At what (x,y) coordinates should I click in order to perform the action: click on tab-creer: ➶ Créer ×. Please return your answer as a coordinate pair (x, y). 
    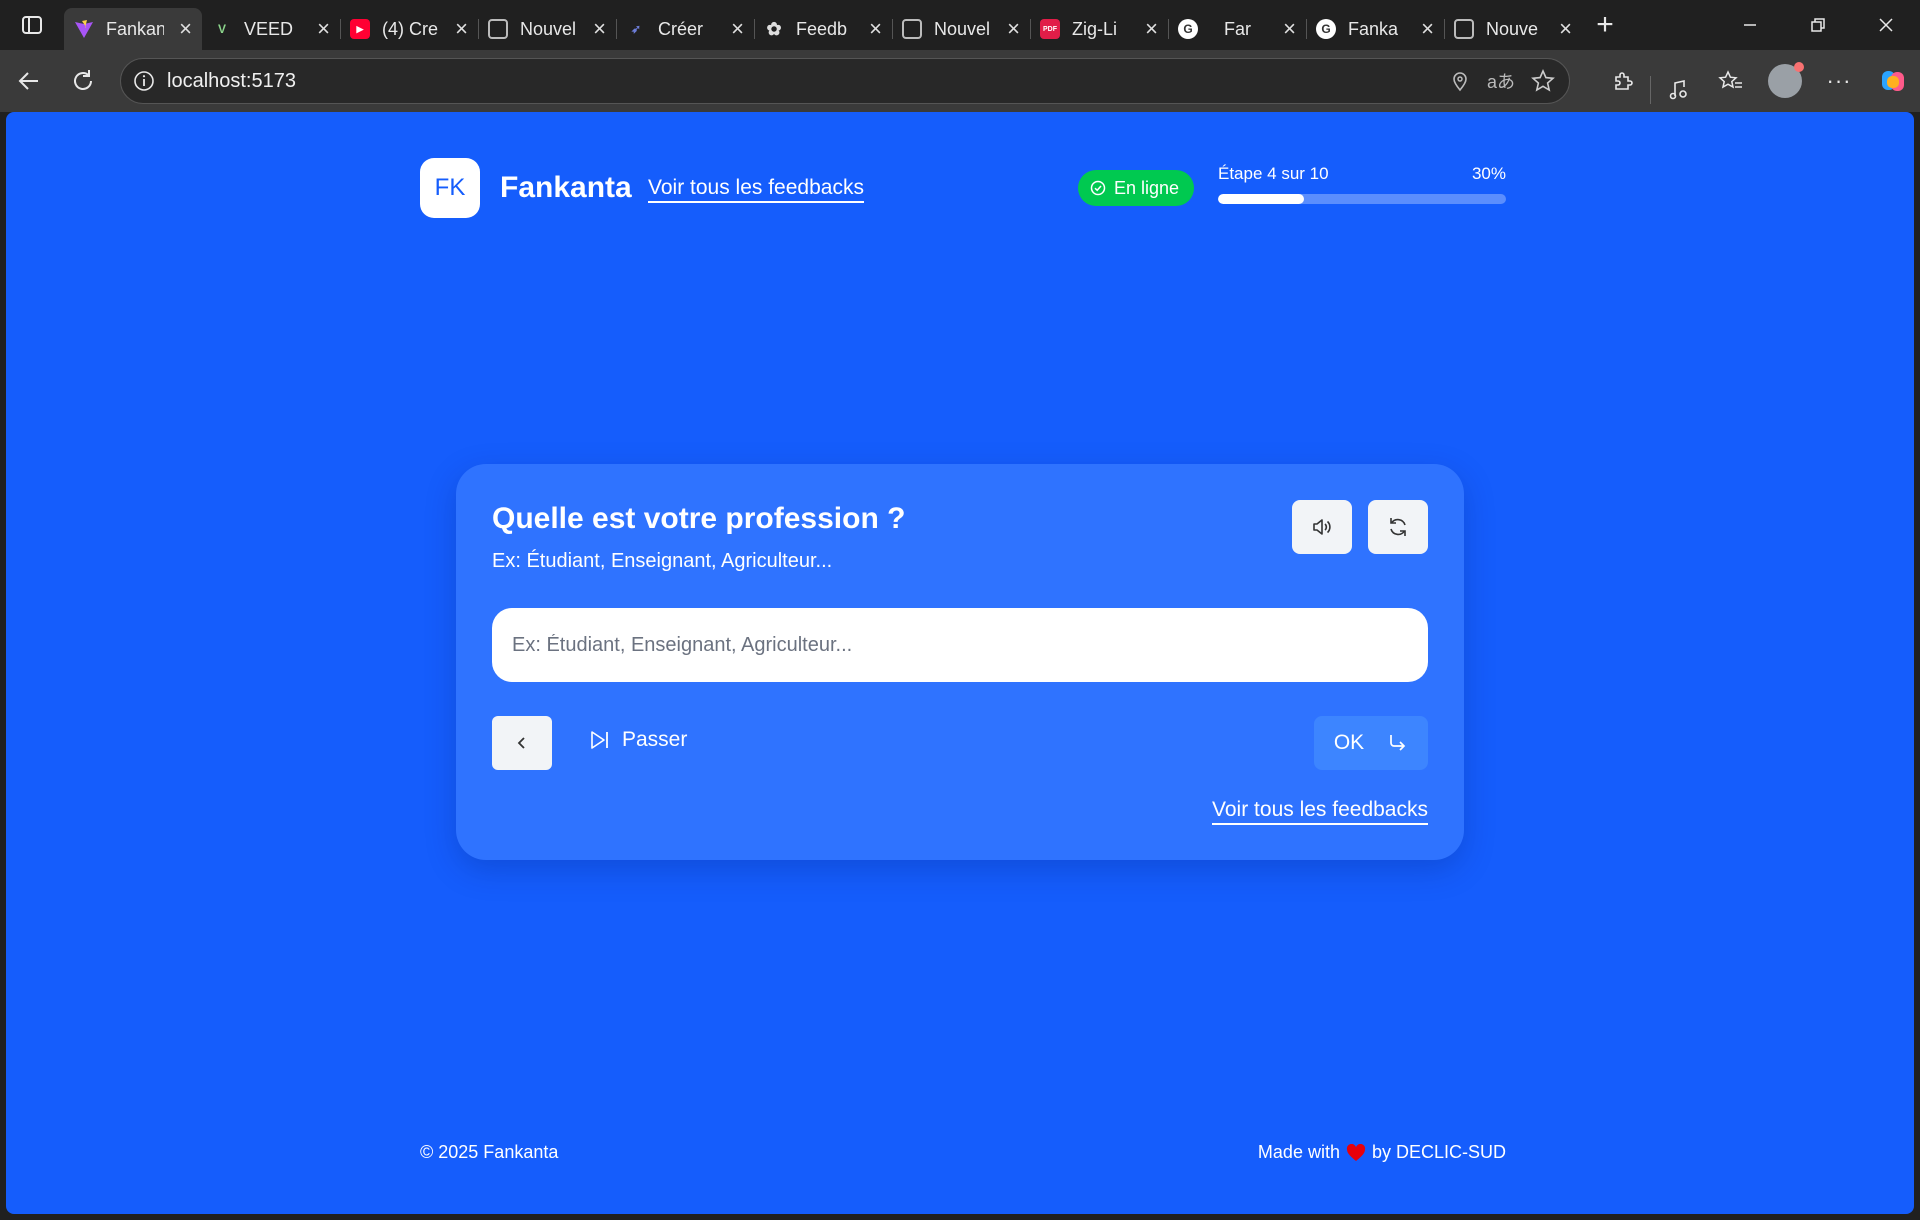
    Looking at the image, I should click on (685, 29).